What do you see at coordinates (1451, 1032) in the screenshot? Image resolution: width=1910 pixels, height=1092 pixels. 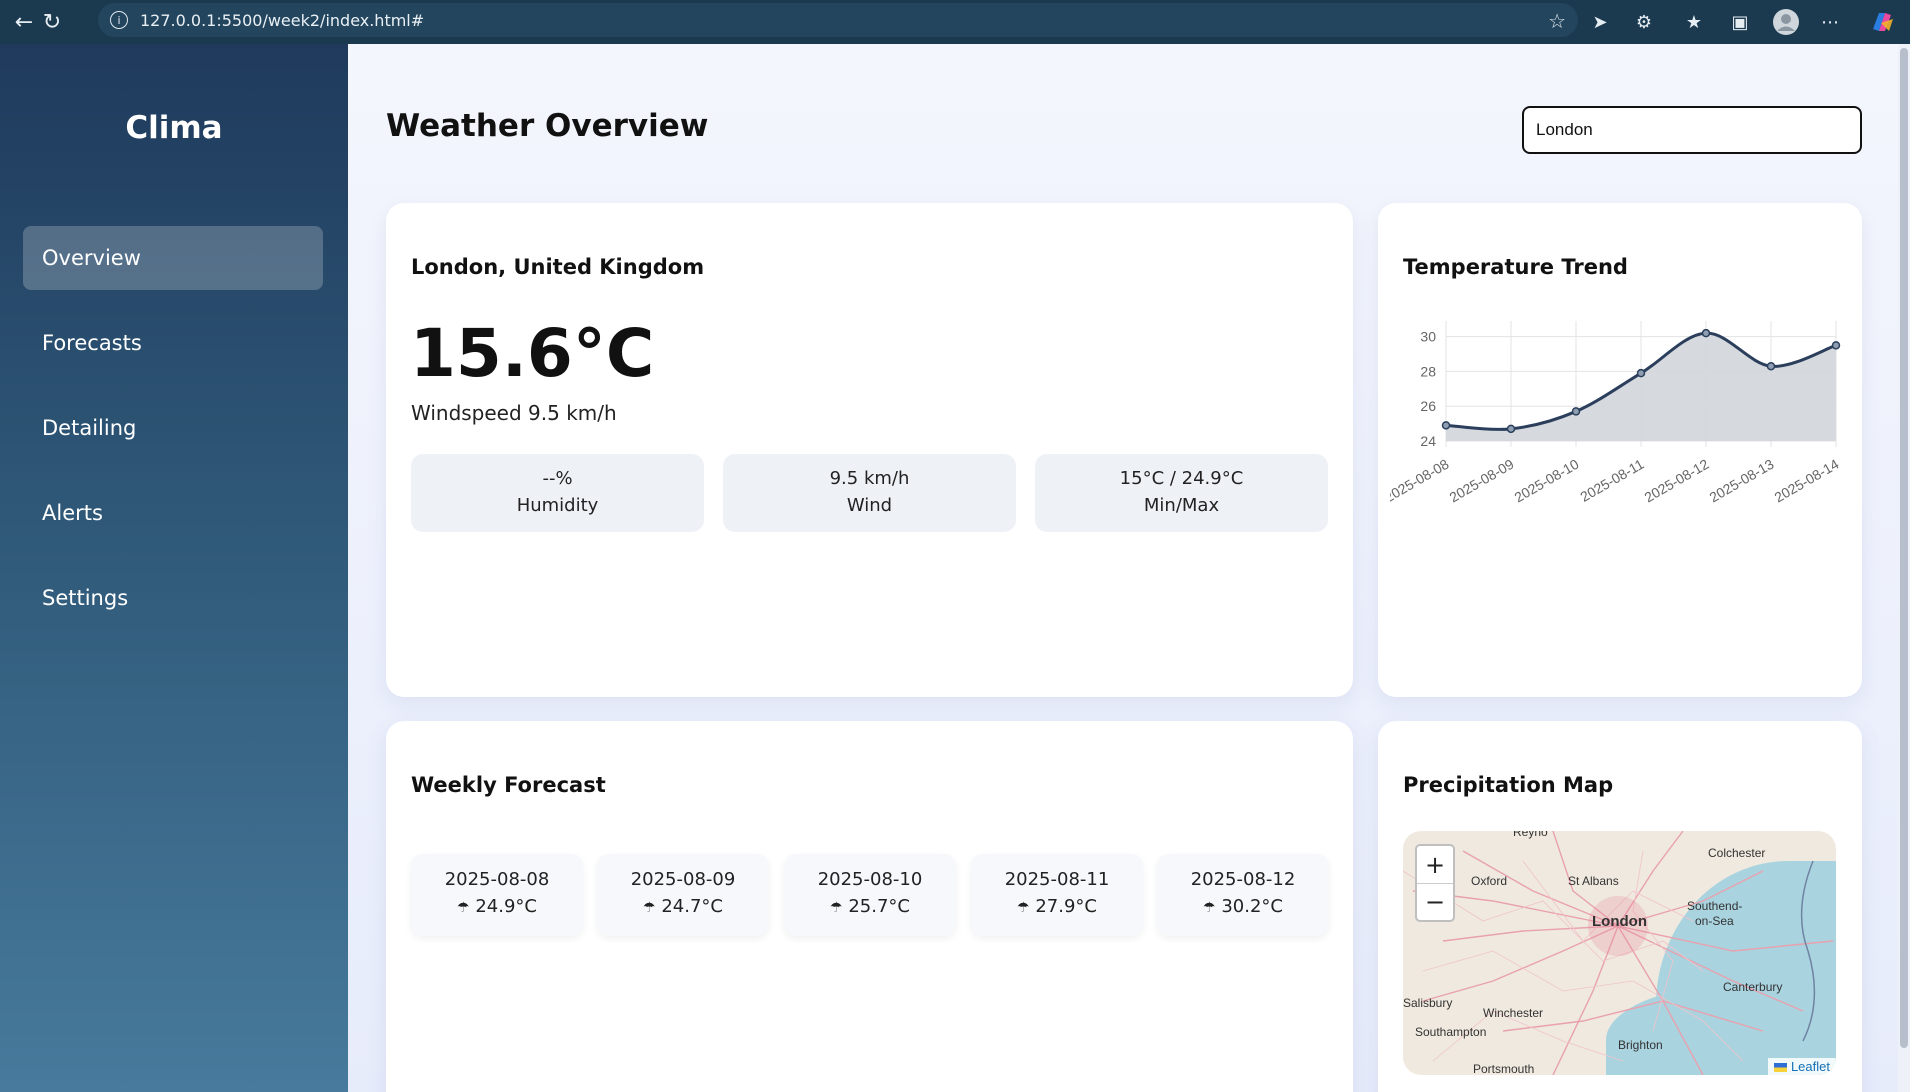 I see `map-label: Southampton` at bounding box center [1451, 1032].